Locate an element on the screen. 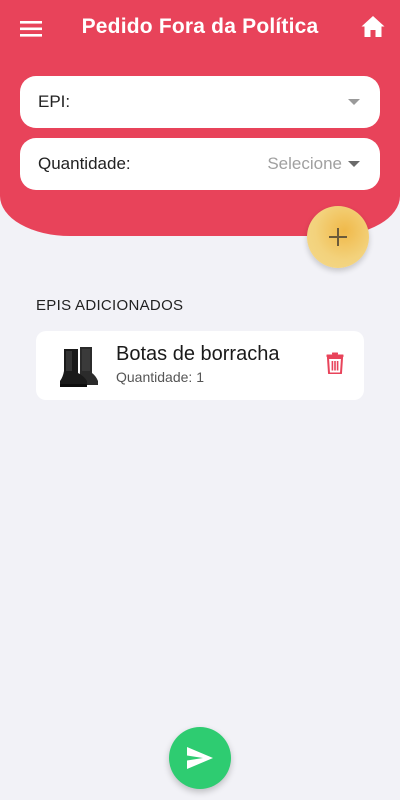  top-bar: Pedido Fora da Política is located at coordinates (200, 29).